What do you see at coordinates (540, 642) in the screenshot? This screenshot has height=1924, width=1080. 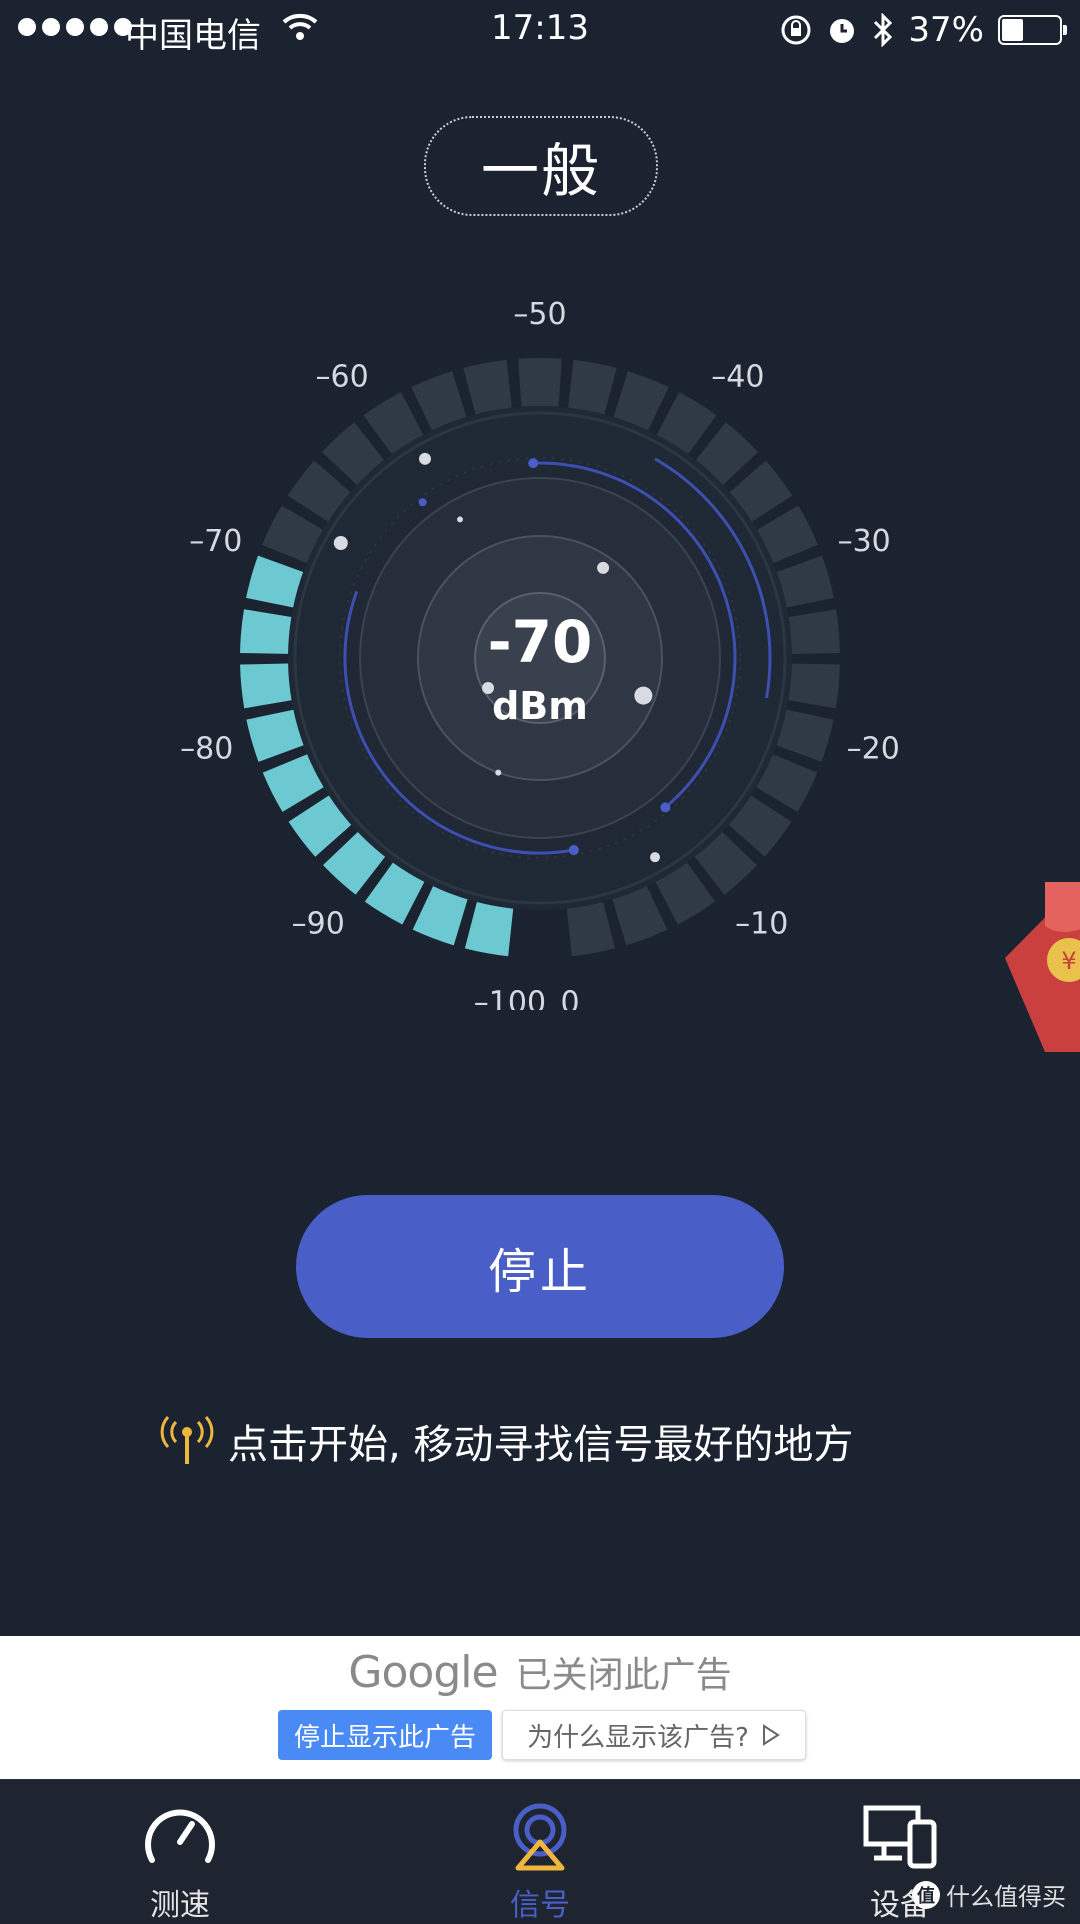 I see `signal-reading: -70` at bounding box center [540, 642].